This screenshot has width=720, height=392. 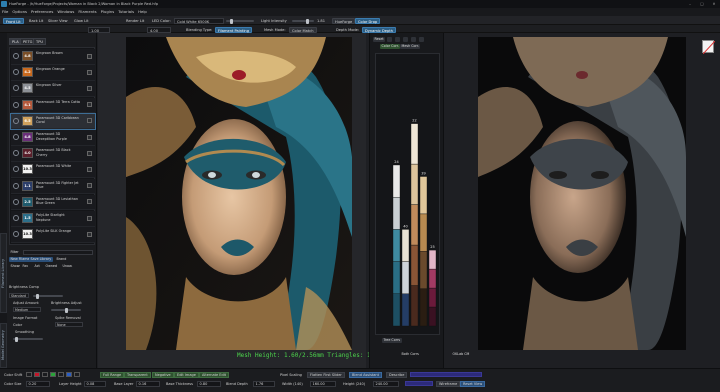 I want to click on color-size-field: 0.20, so click(x=38, y=383).